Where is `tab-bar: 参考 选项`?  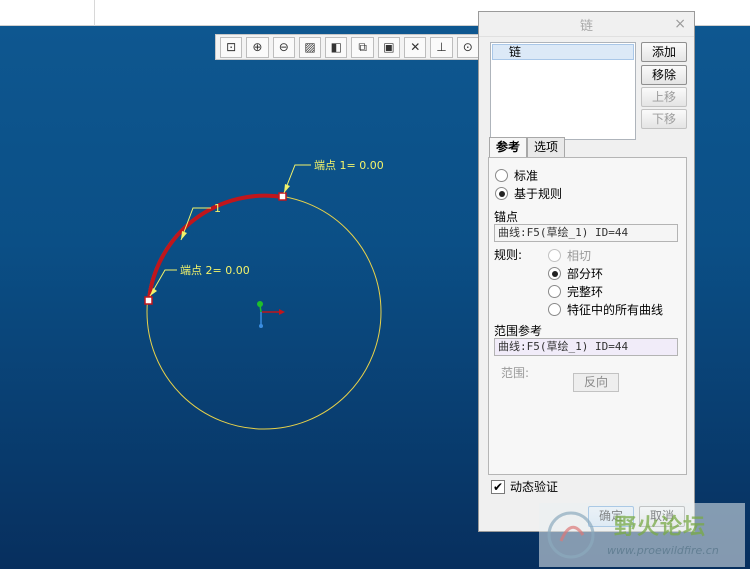
tab-bar: 参考 选项 is located at coordinates (527, 147).